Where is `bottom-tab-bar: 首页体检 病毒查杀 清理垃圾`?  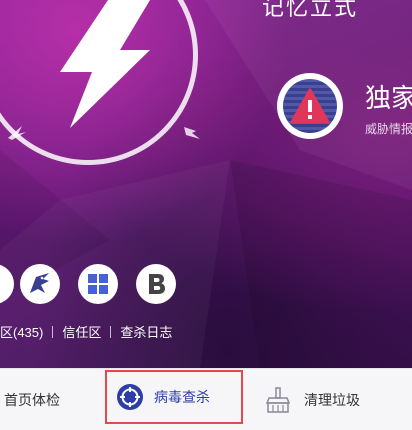
bottom-tab-bar: 首页体检 病毒查杀 清理垃圾 is located at coordinates (206, 399).